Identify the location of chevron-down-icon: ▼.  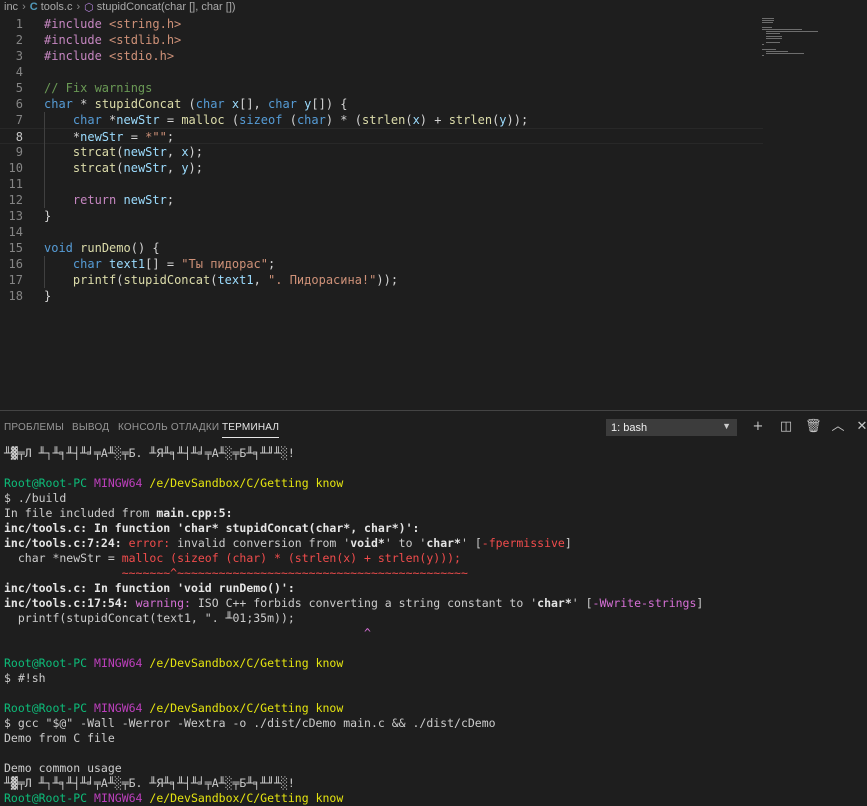
(726, 426).